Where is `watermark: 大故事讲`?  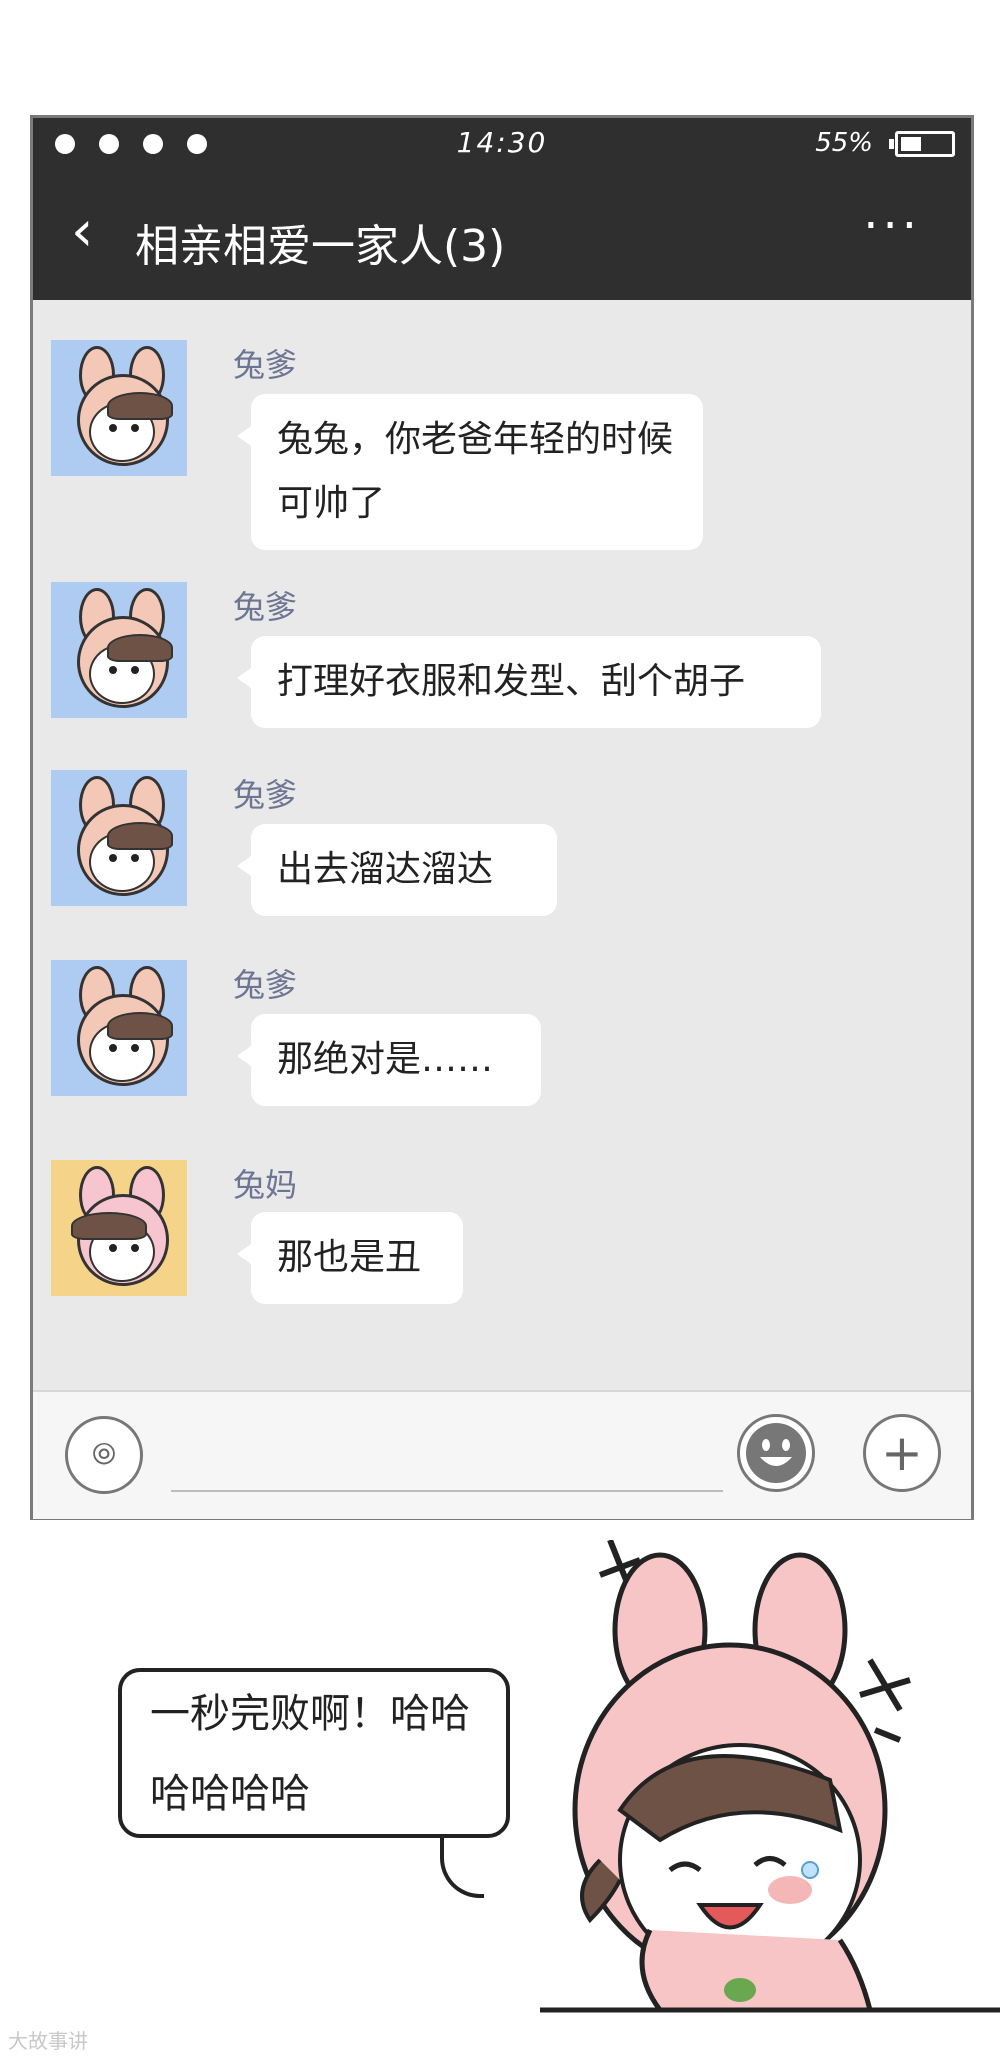
watermark: 大故事讲 is located at coordinates (48, 2041).